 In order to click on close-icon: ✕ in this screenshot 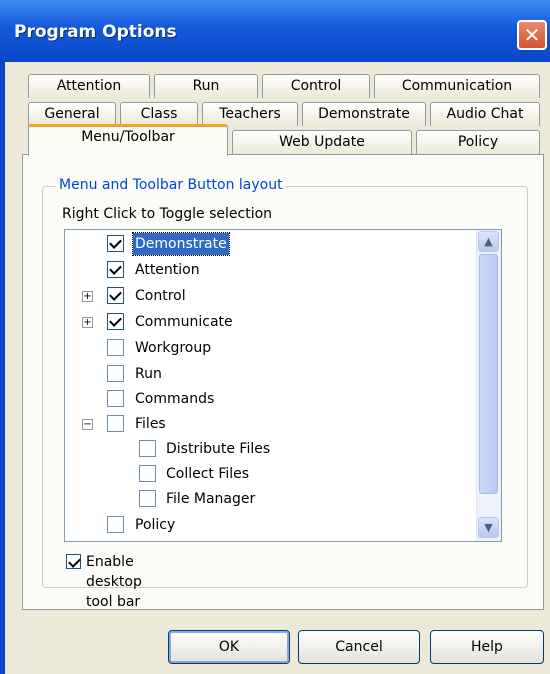, I will do `click(532, 35)`.